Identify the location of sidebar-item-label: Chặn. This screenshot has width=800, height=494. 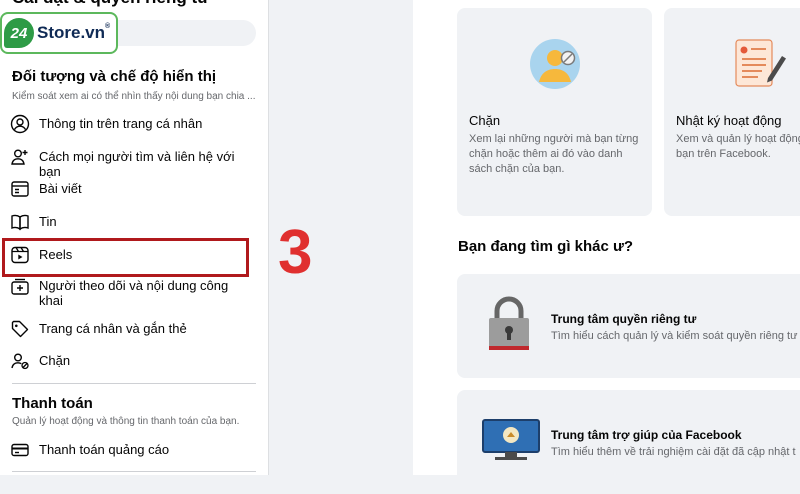
(55, 360).